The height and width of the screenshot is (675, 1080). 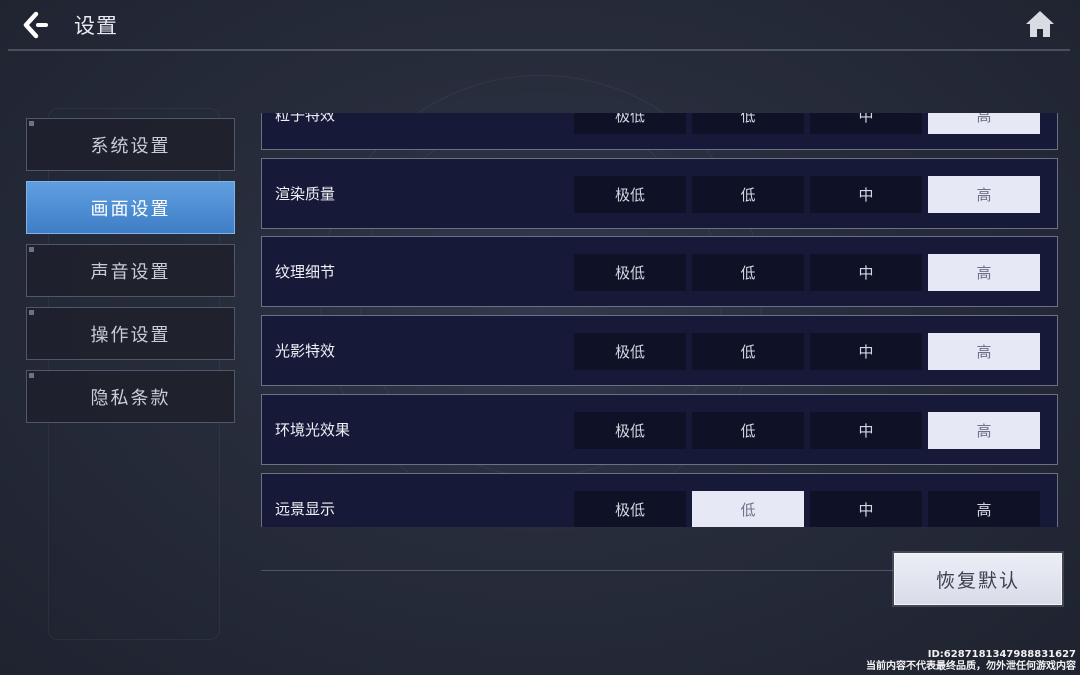 I want to click on setting-label: 纹理细节, so click(x=305, y=272).